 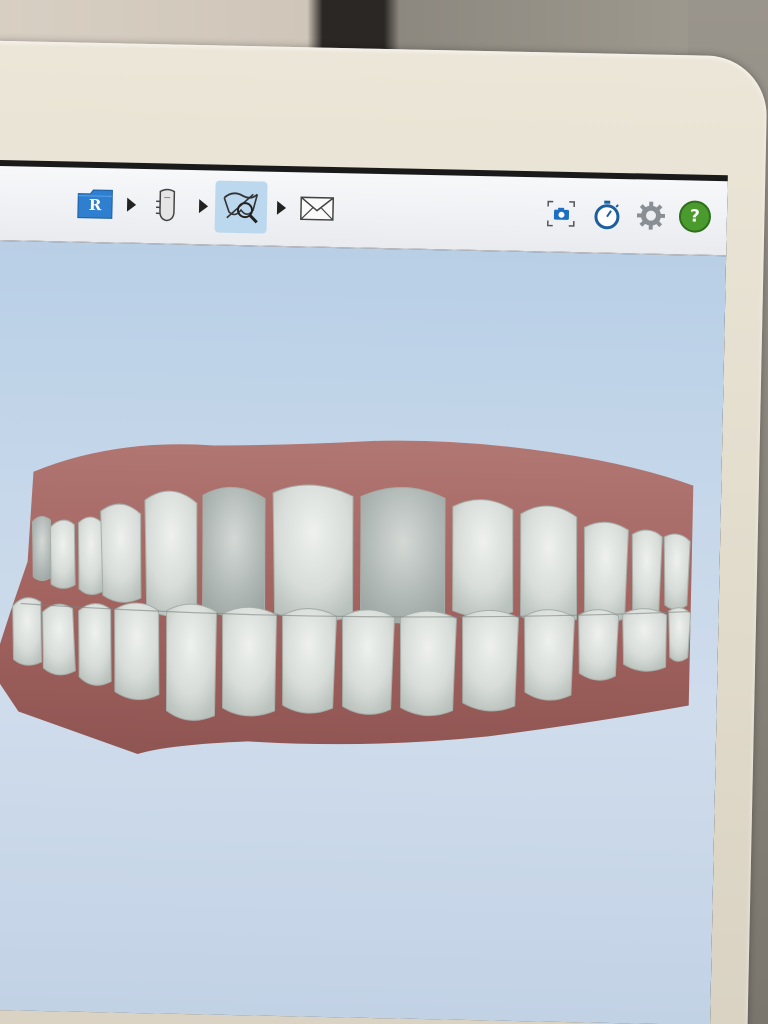 I want to click on timer-button, so click(x=607, y=214).